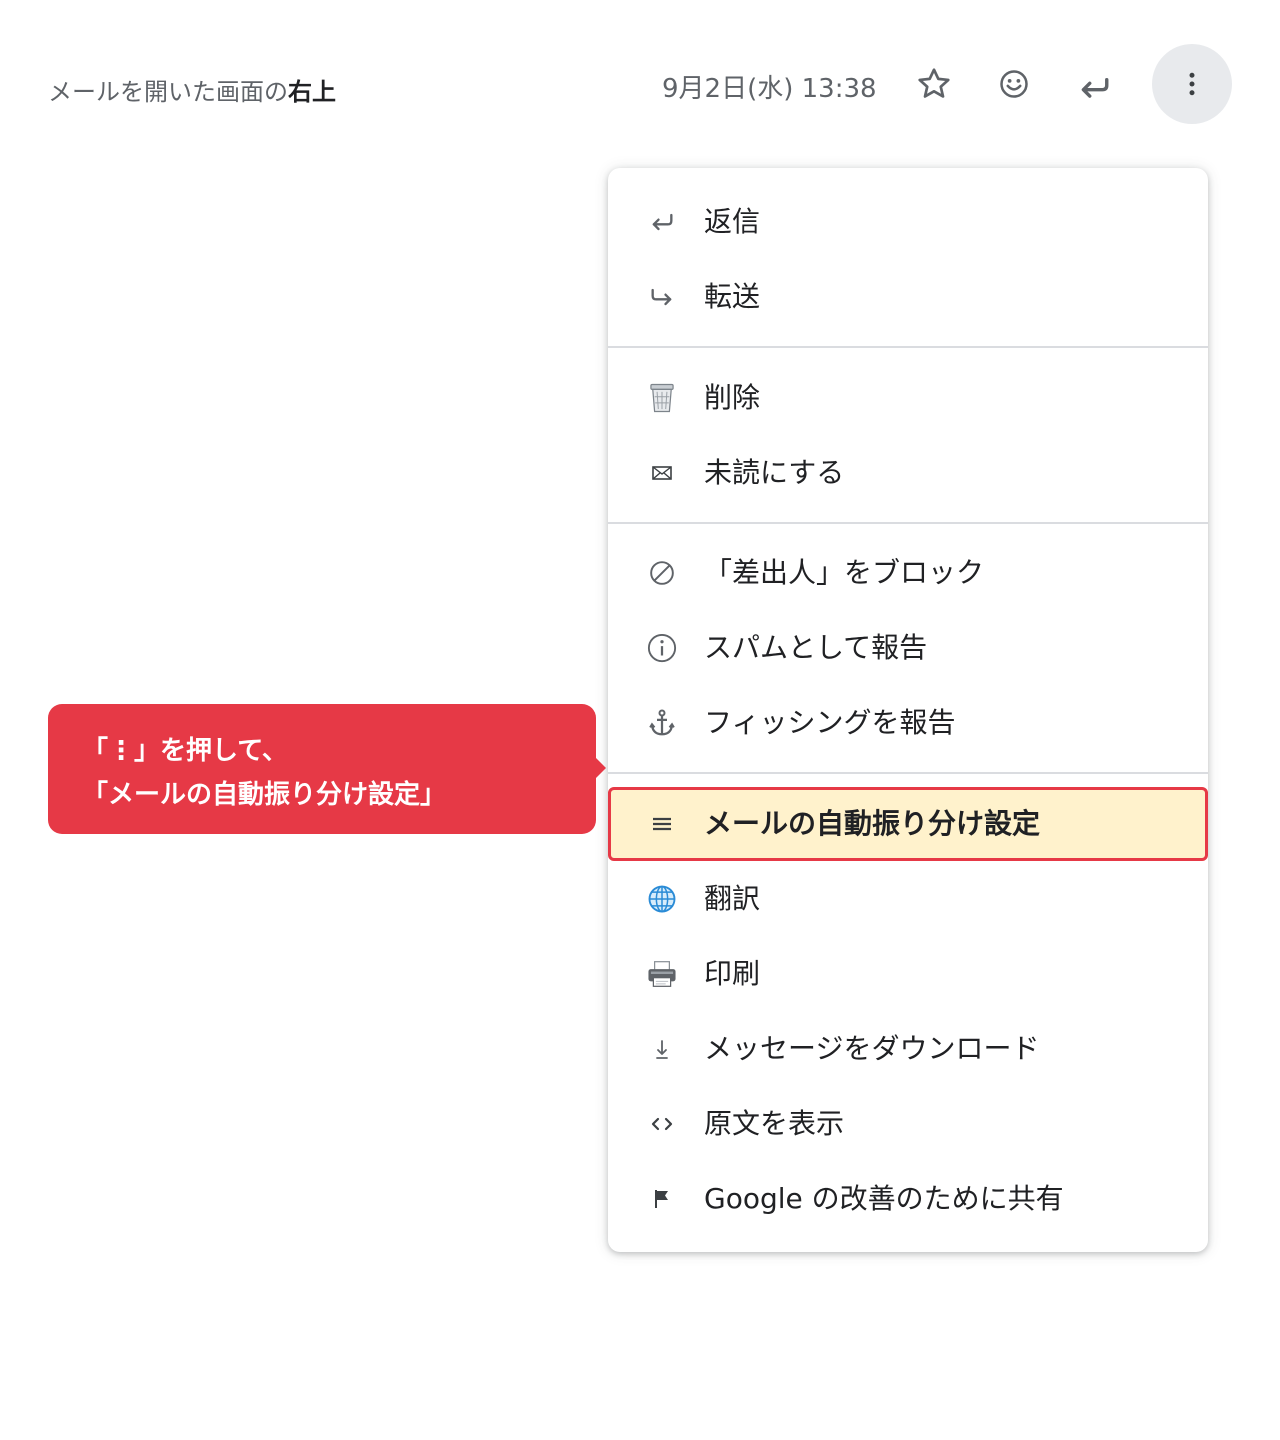  I want to click on menu-item-share-google: Google の改善のために共有, so click(908, 1199).